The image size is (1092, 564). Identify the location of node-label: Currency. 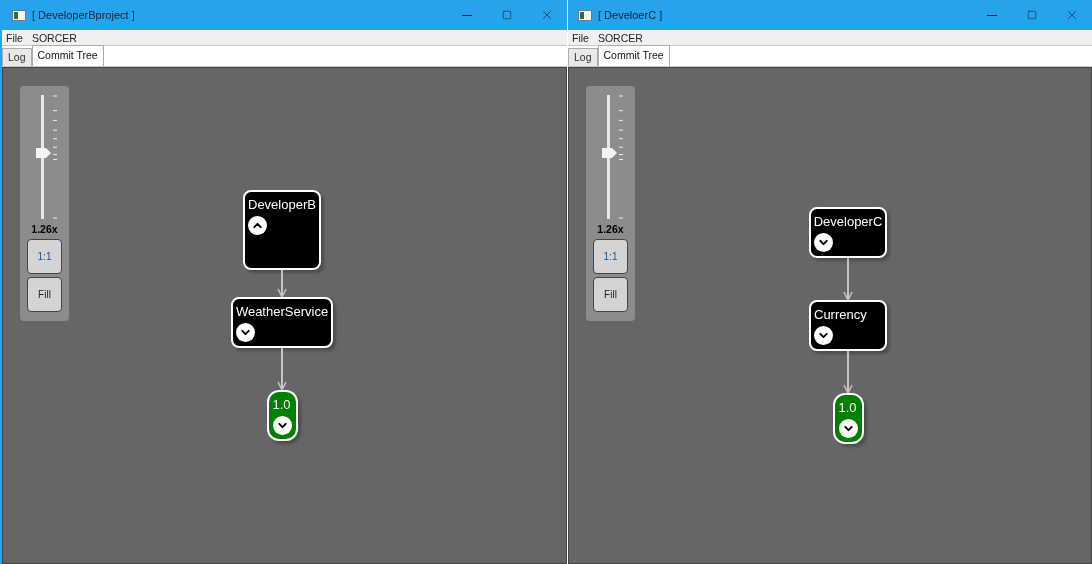
(840, 315).